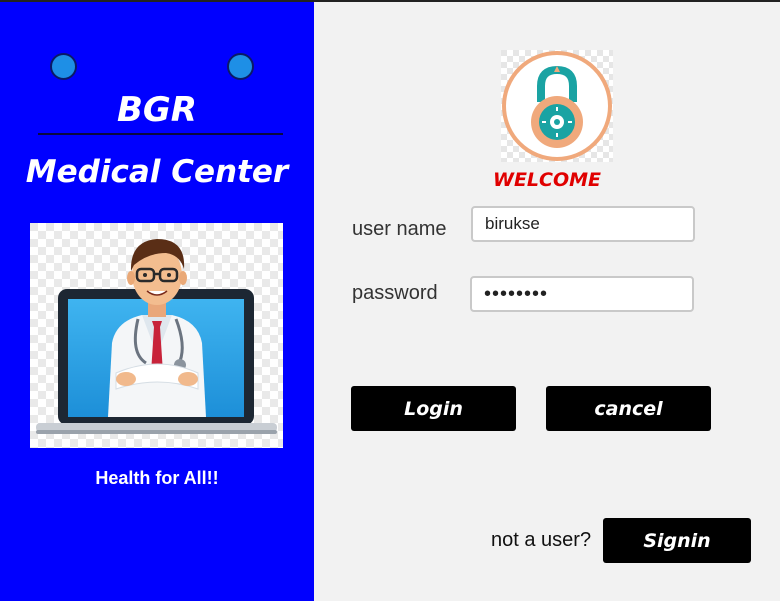  Describe the element at coordinates (157, 172) in the screenshot. I see `brand-subtitle: Medical Center` at that location.